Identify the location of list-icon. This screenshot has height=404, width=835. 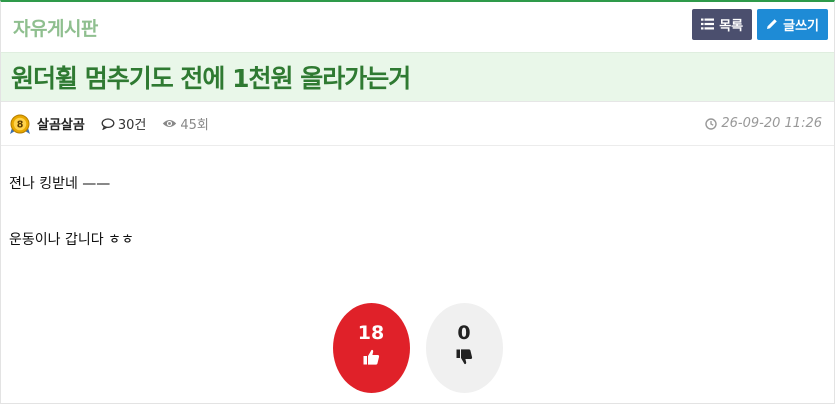
(708, 24).